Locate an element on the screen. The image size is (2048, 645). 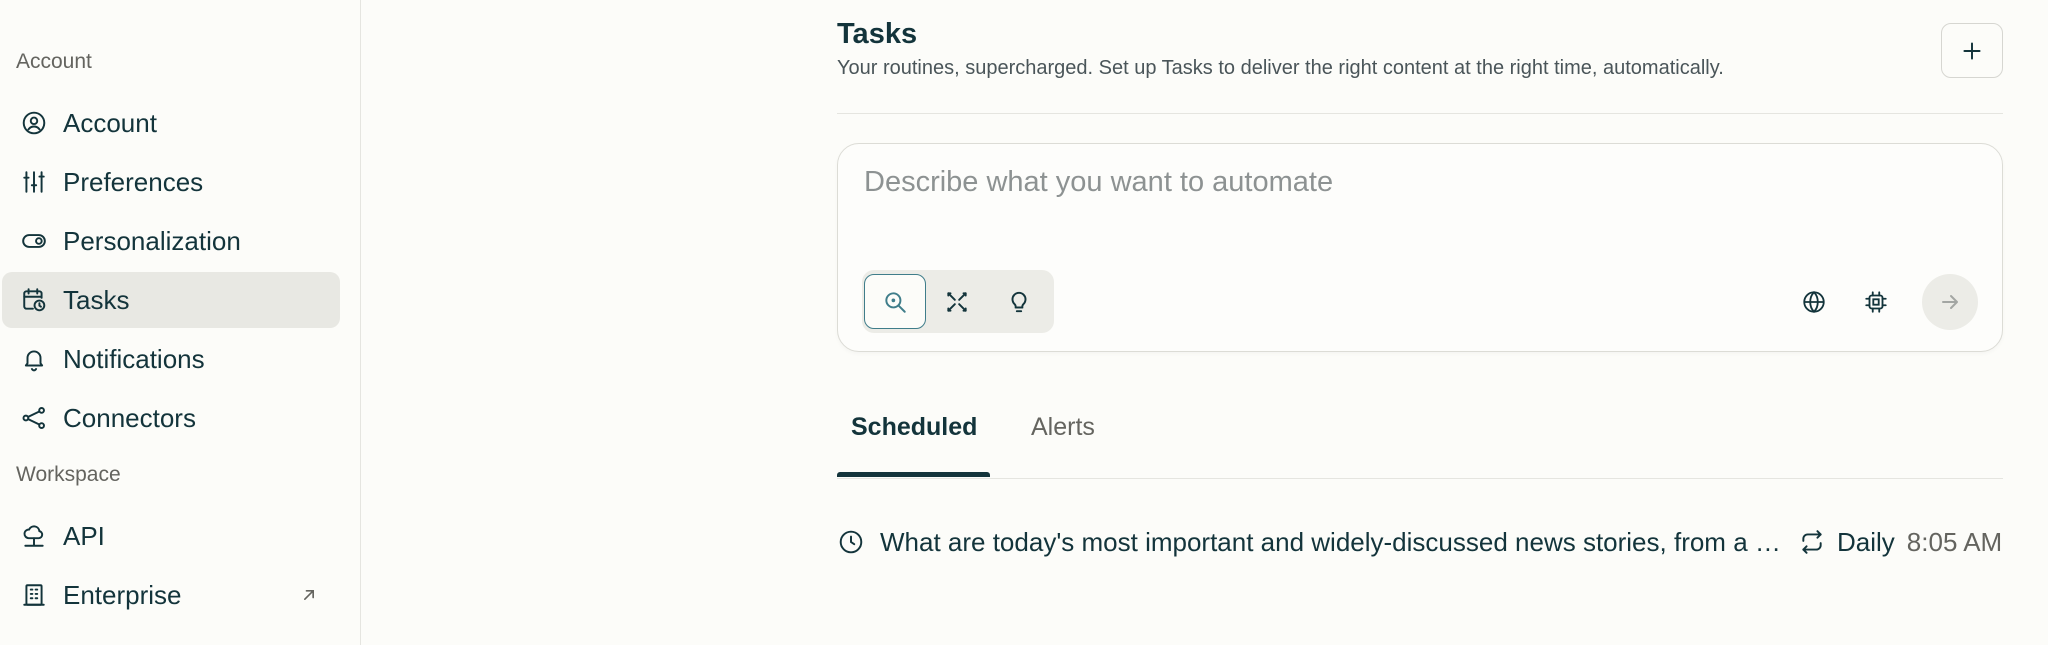
sliders-icon is located at coordinates (34, 182).